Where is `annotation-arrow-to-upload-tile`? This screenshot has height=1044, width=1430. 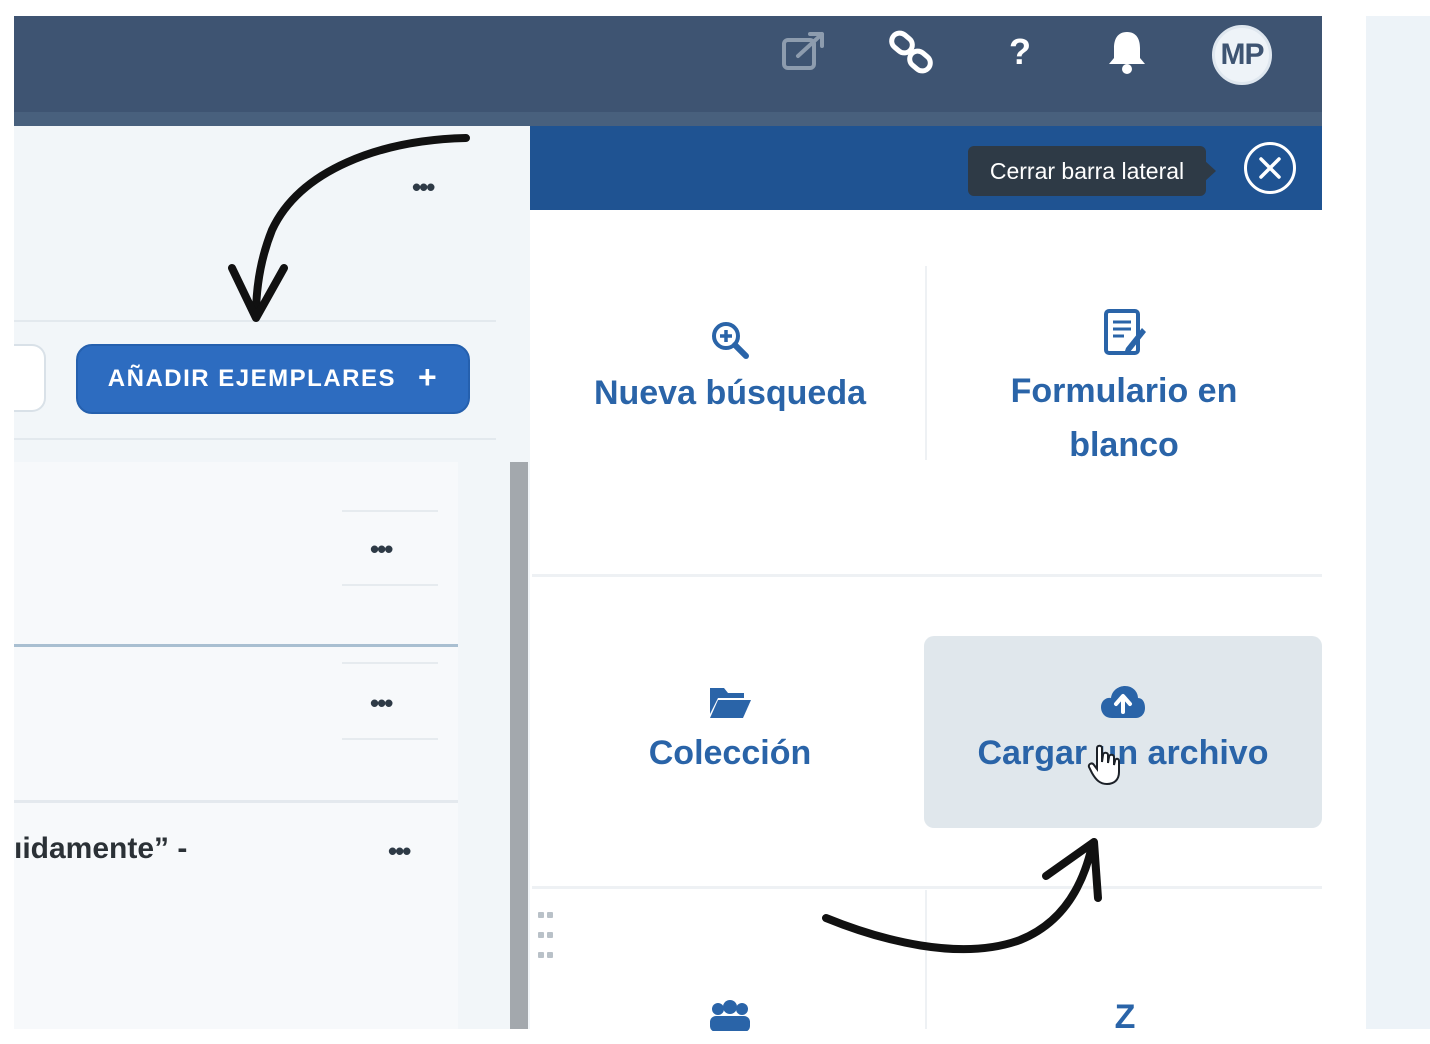 annotation-arrow-to-upload-tile is located at coordinates (959, 898).